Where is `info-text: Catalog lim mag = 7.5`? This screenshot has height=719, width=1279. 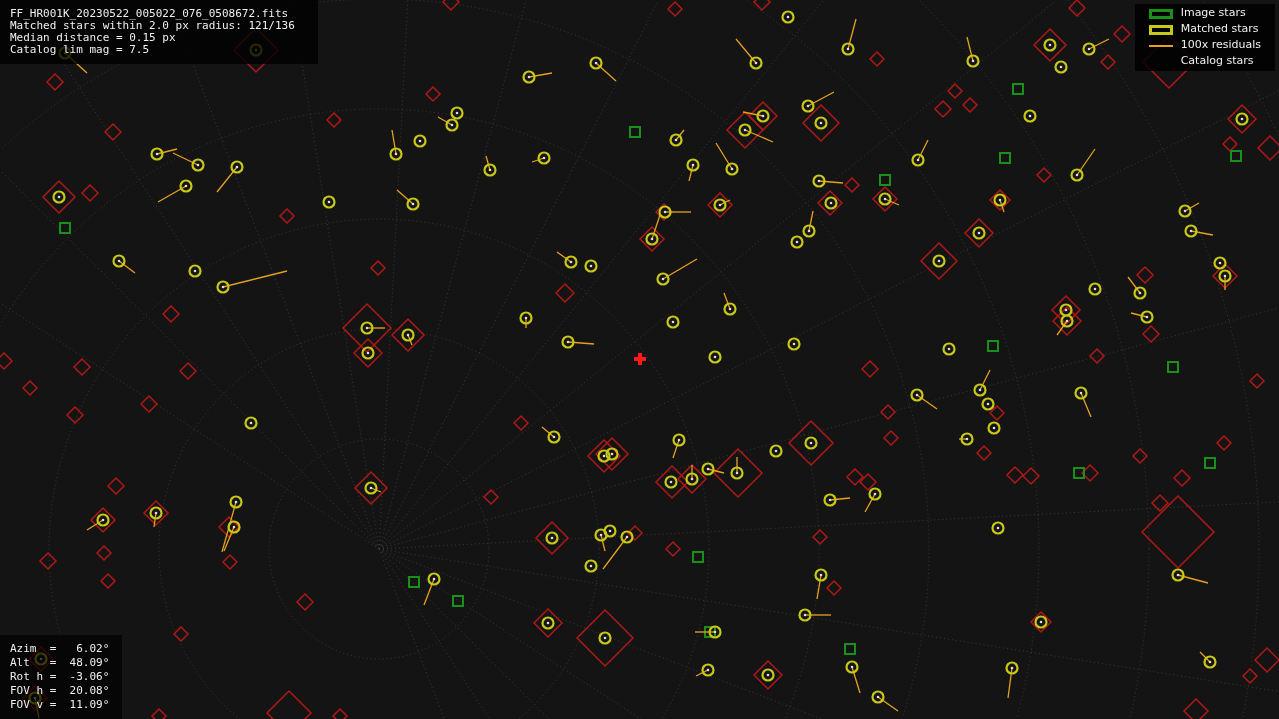
info-text: Catalog lim mag = 7.5 is located at coordinates (80, 50).